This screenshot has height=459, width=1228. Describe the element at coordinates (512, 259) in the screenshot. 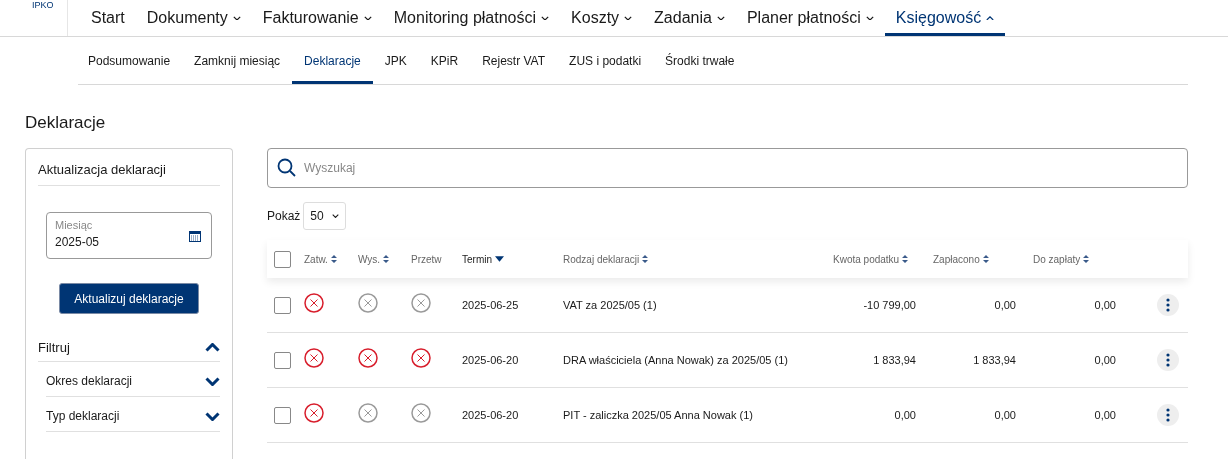

I see `column-header: Termin` at that location.